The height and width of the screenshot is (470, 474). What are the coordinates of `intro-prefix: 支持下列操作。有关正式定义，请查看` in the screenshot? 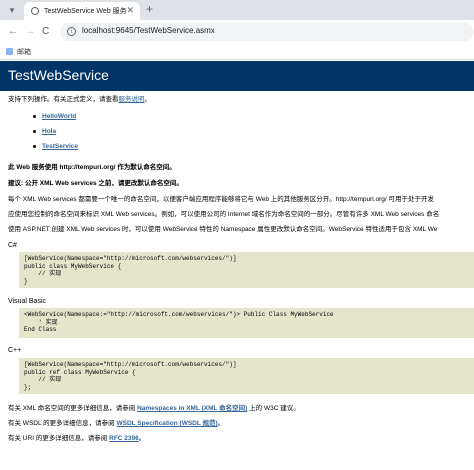 It's located at (63, 99).